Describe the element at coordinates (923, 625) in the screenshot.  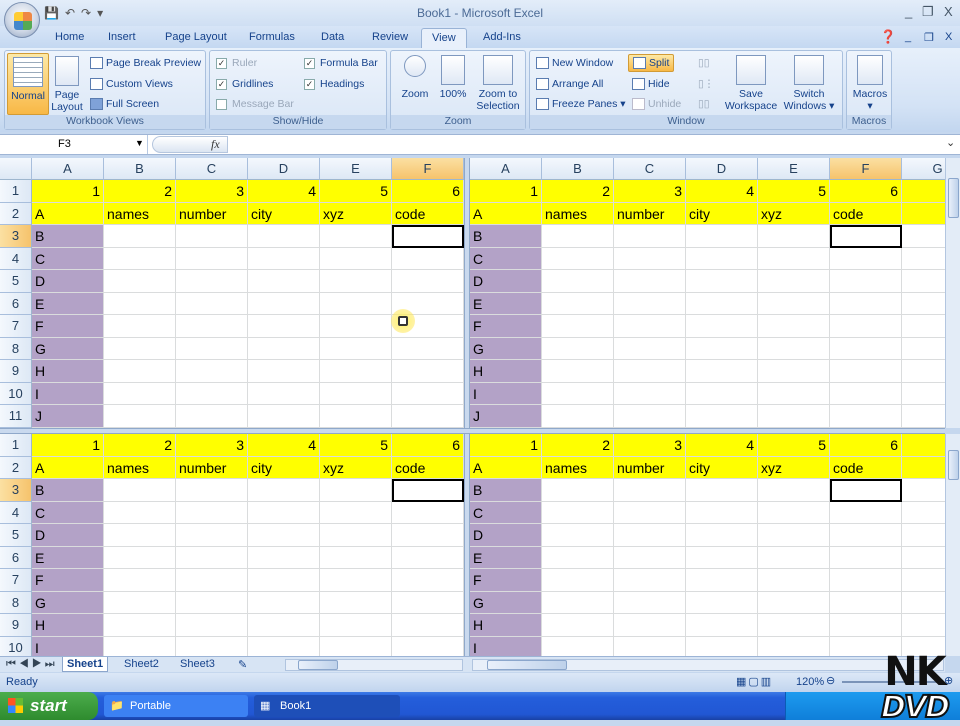
I see `cell-g9` at that location.